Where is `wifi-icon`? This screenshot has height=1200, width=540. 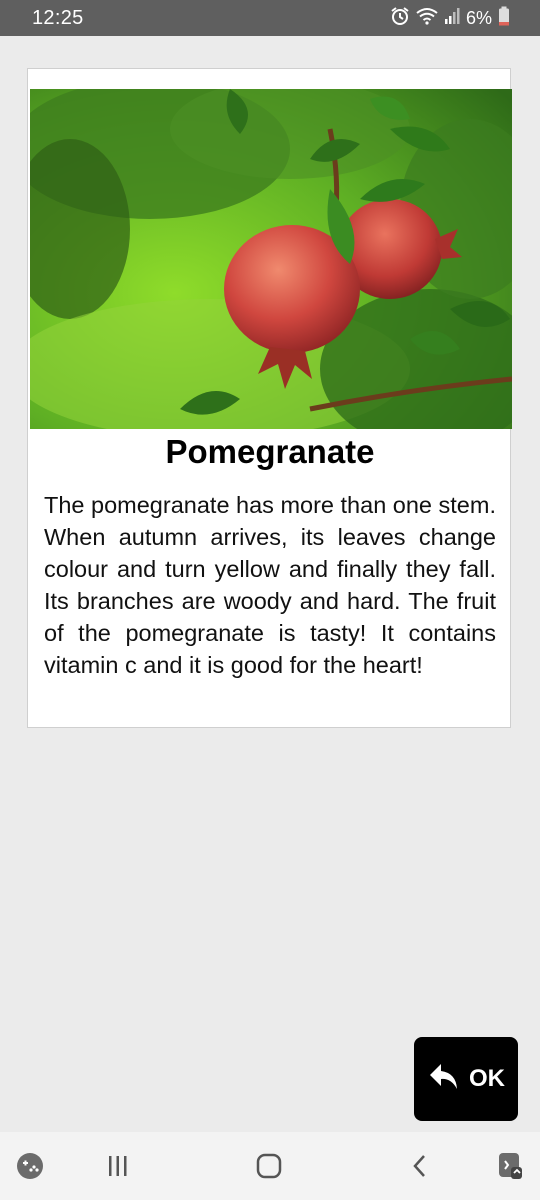 wifi-icon is located at coordinates (427, 18).